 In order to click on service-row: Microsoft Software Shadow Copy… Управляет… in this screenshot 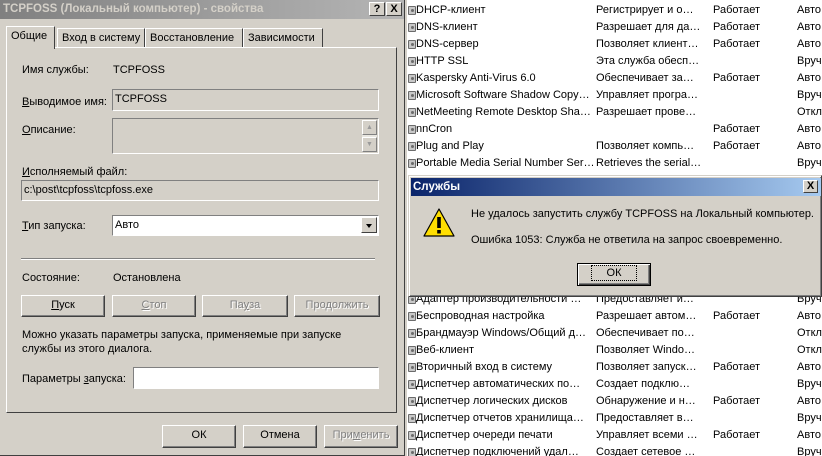, I will do `click(614, 95)`.